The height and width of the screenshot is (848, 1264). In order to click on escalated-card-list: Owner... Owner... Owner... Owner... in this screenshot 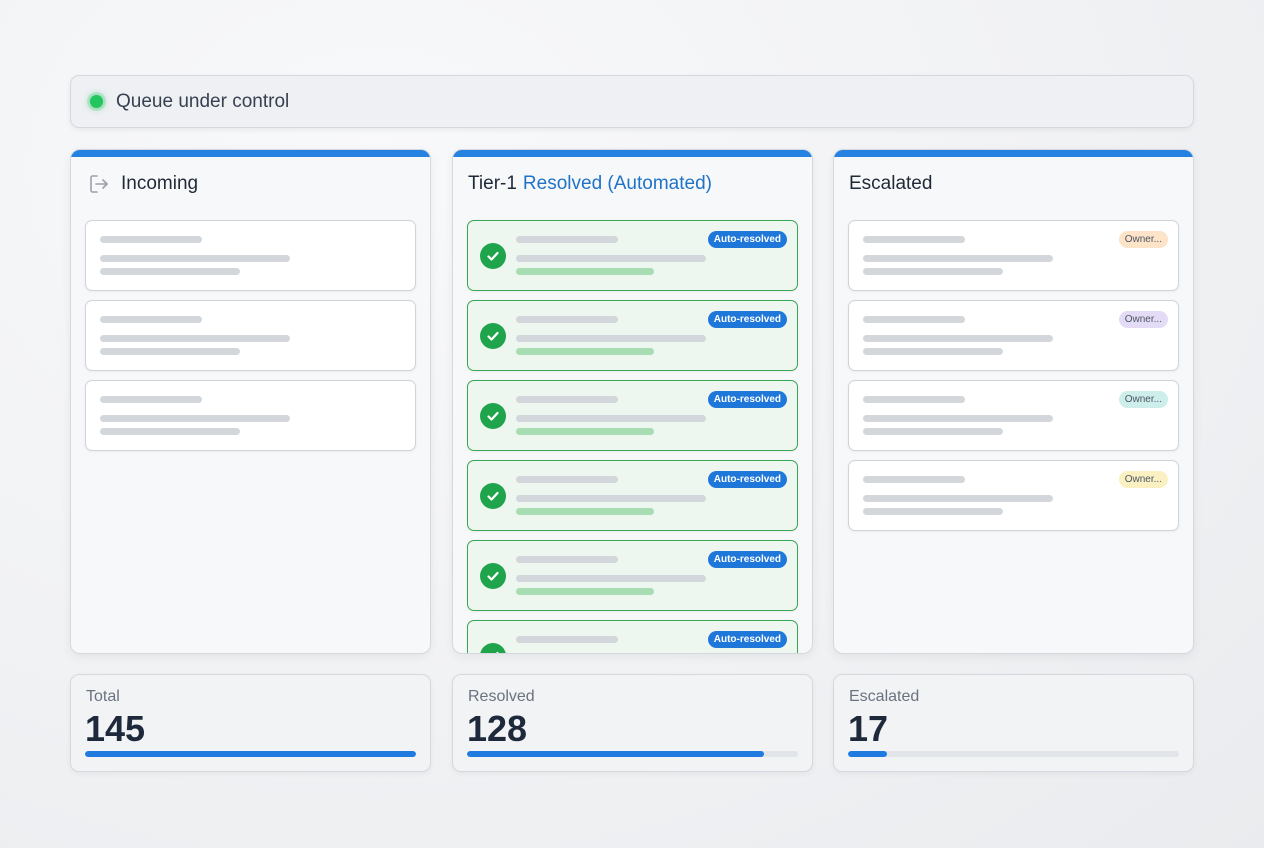, I will do `click(1013, 380)`.